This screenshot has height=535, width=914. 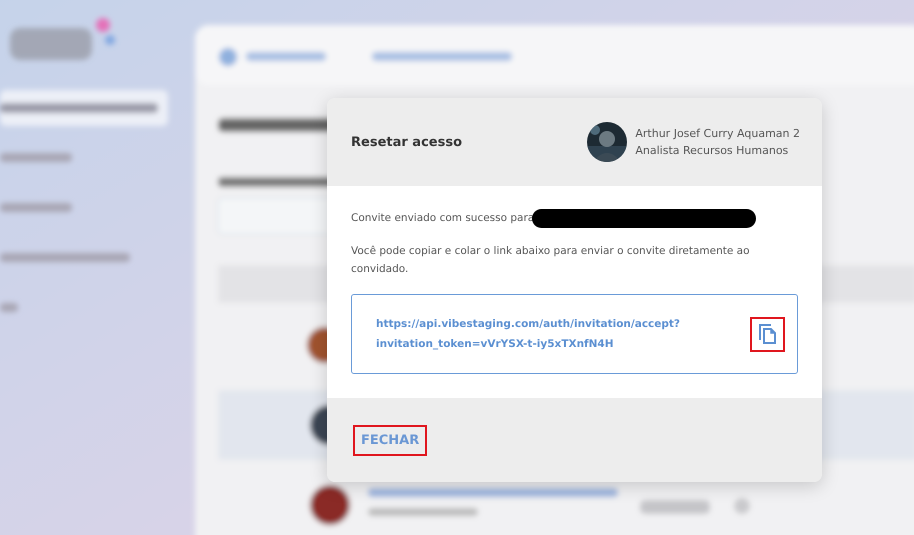 I want to click on copy-icon, so click(x=768, y=334).